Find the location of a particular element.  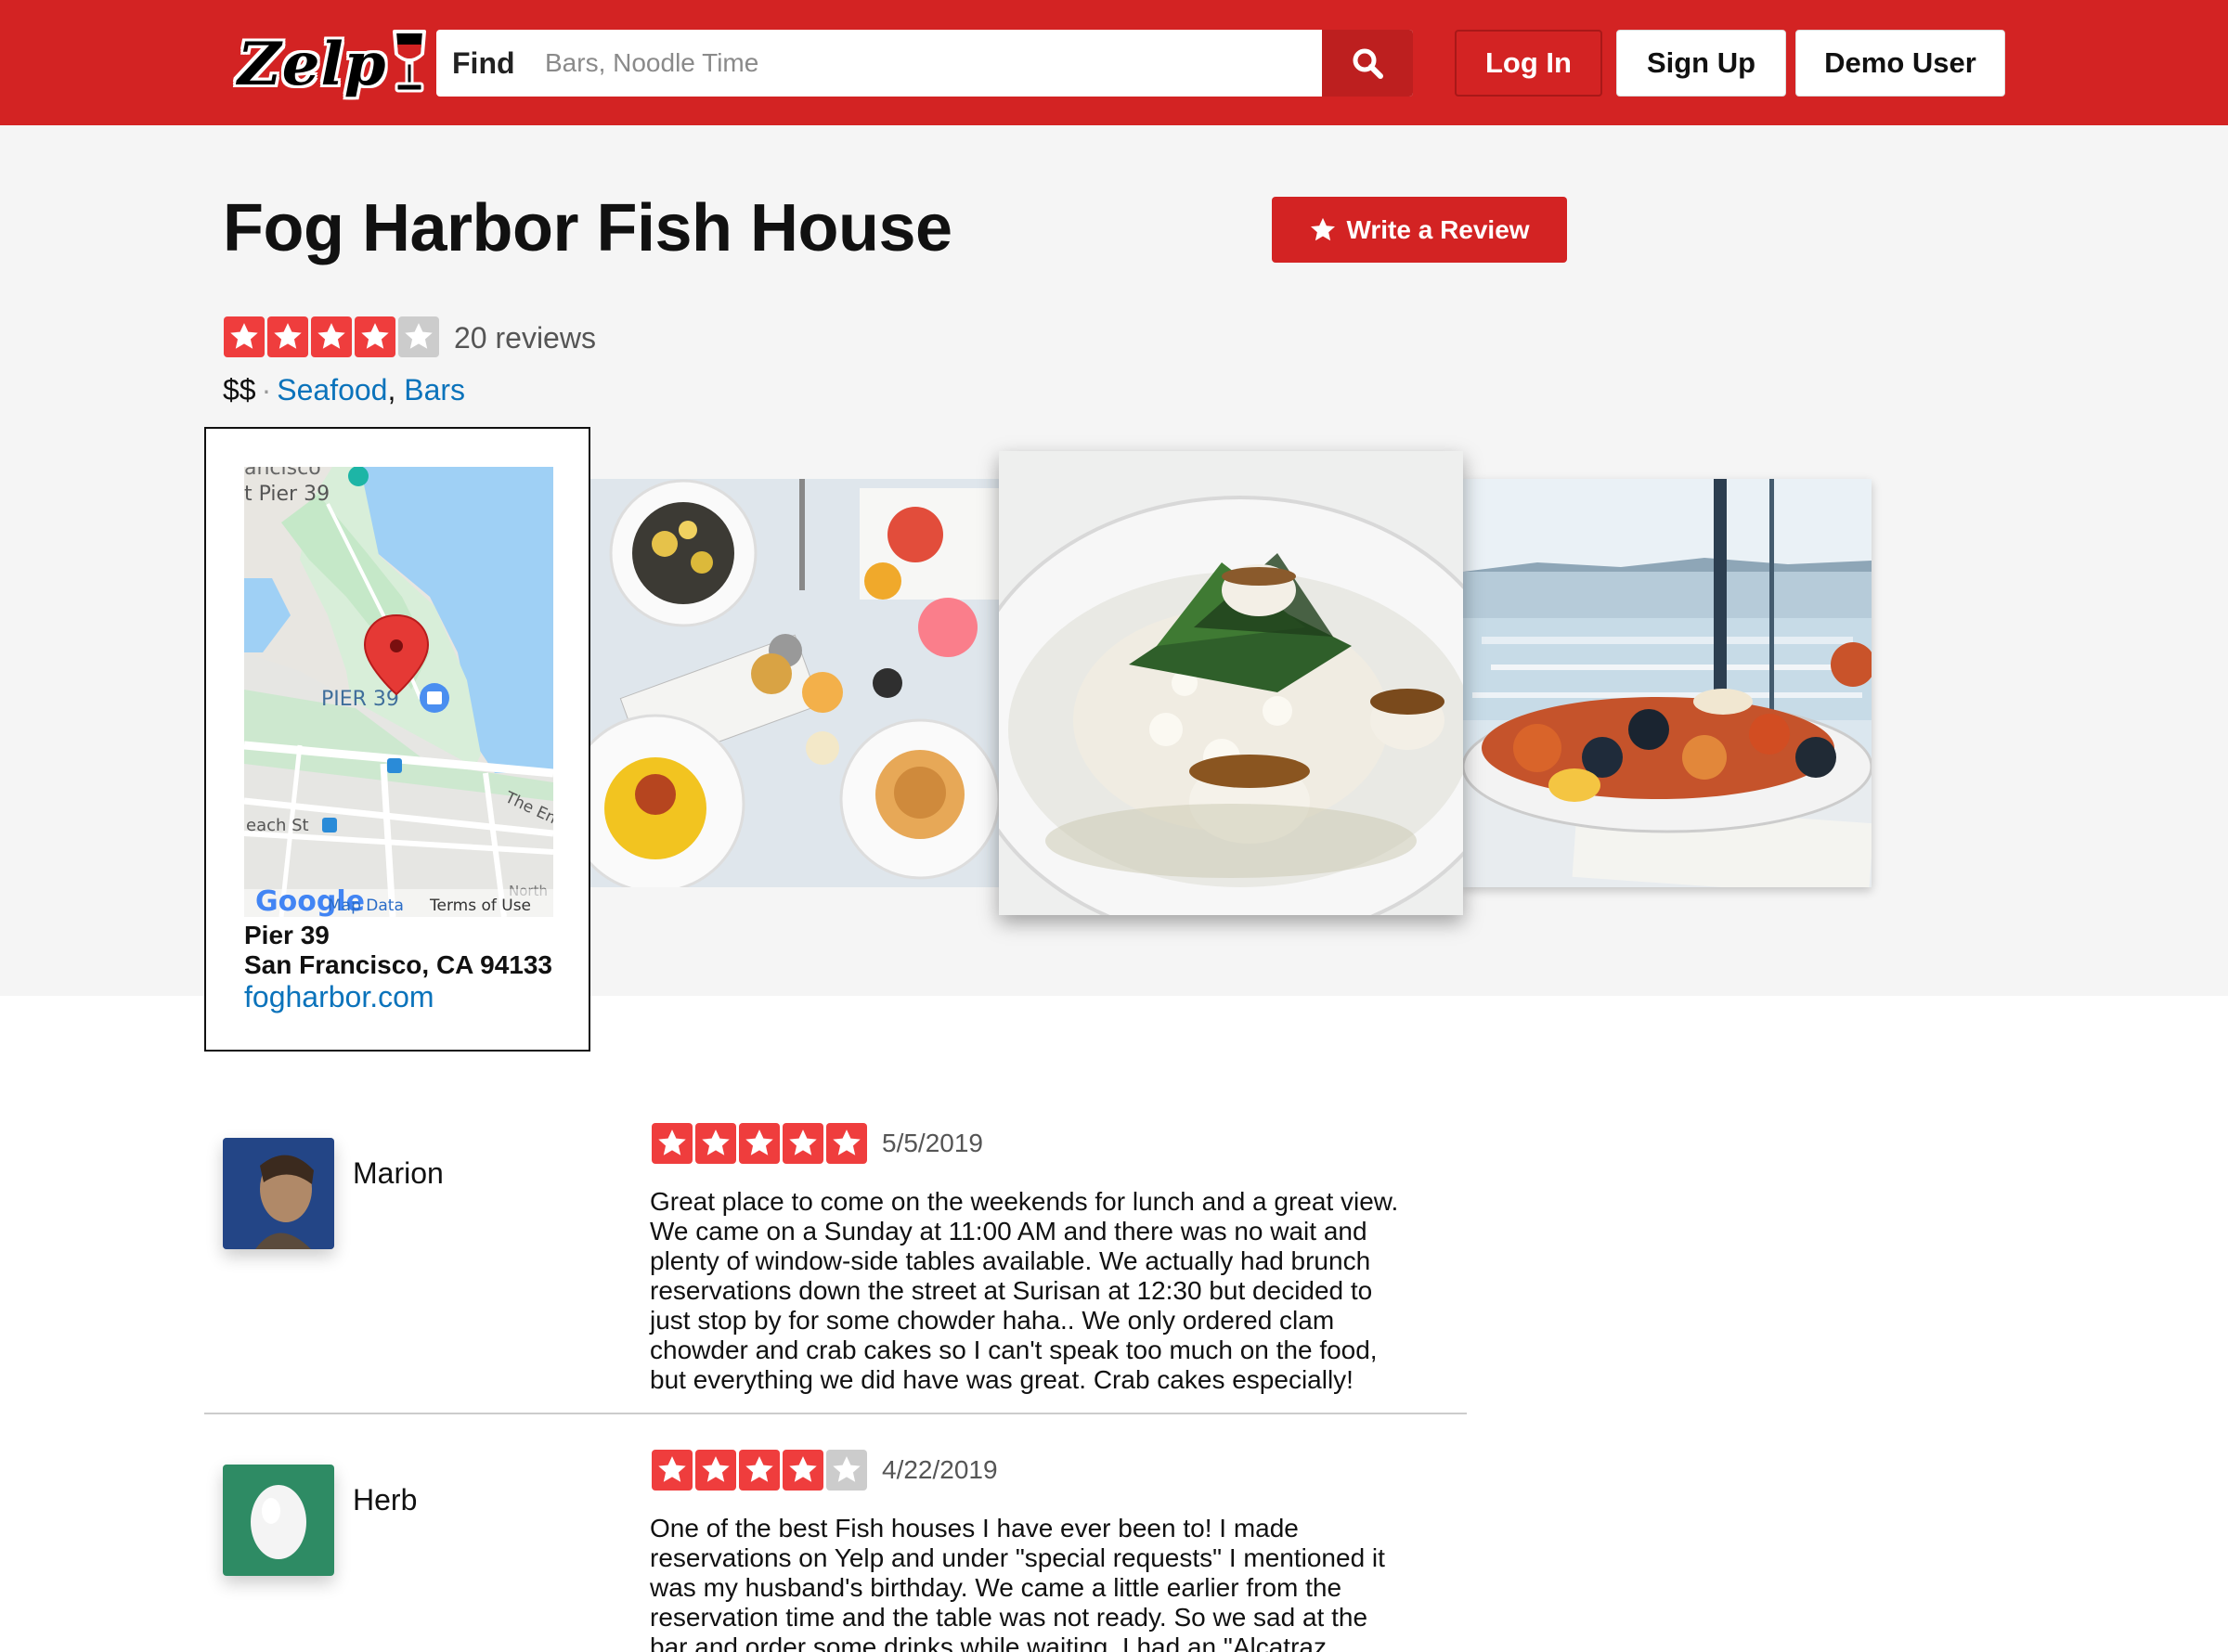

logo-text: Zelp is located at coordinates (313, 64).